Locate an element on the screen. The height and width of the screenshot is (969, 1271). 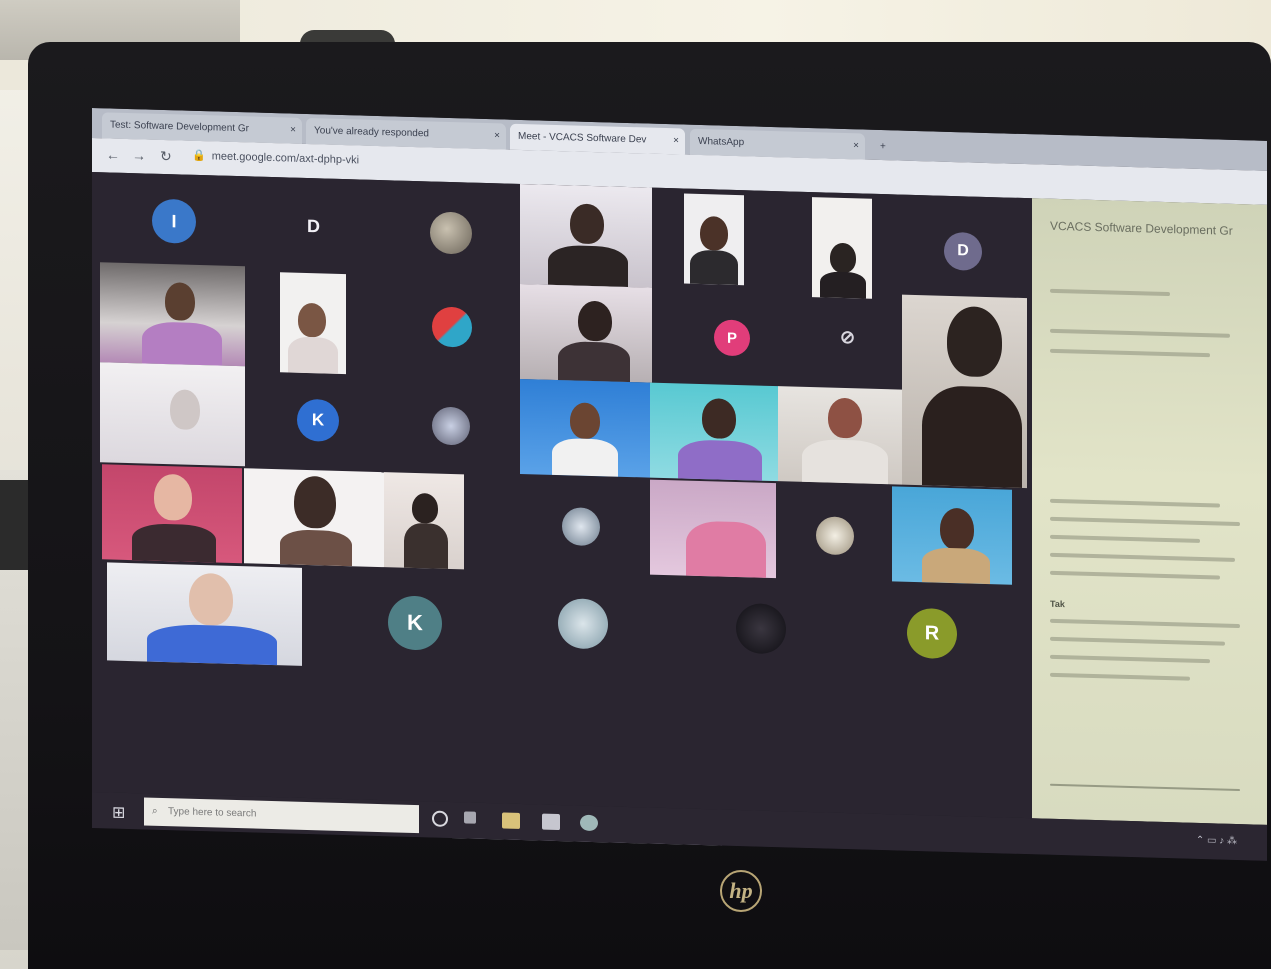
taskbar-search-box: ⌕ Type here to search is located at coordinates (281, 815).